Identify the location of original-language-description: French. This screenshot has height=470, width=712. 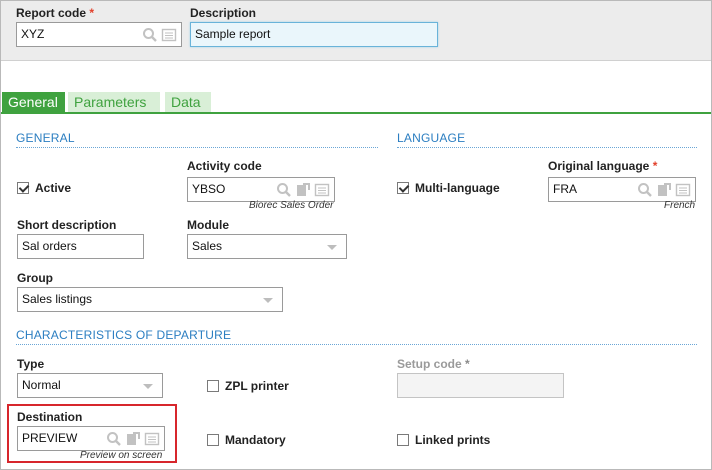
(680, 205).